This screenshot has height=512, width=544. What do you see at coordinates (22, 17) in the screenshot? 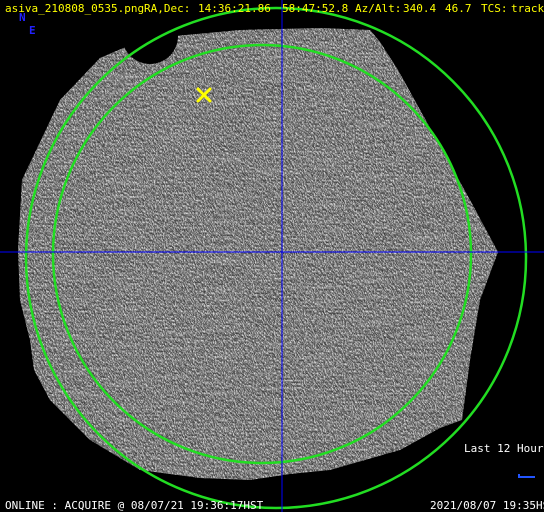
I see `compass-north: N` at bounding box center [22, 17].